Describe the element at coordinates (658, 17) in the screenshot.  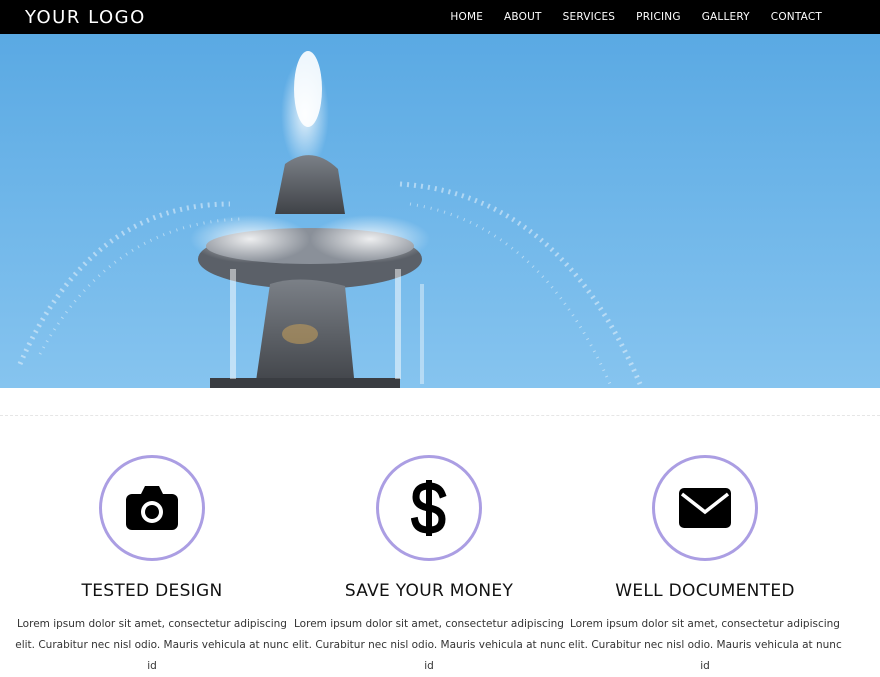
I see `nav-pricing: PRICING` at that location.